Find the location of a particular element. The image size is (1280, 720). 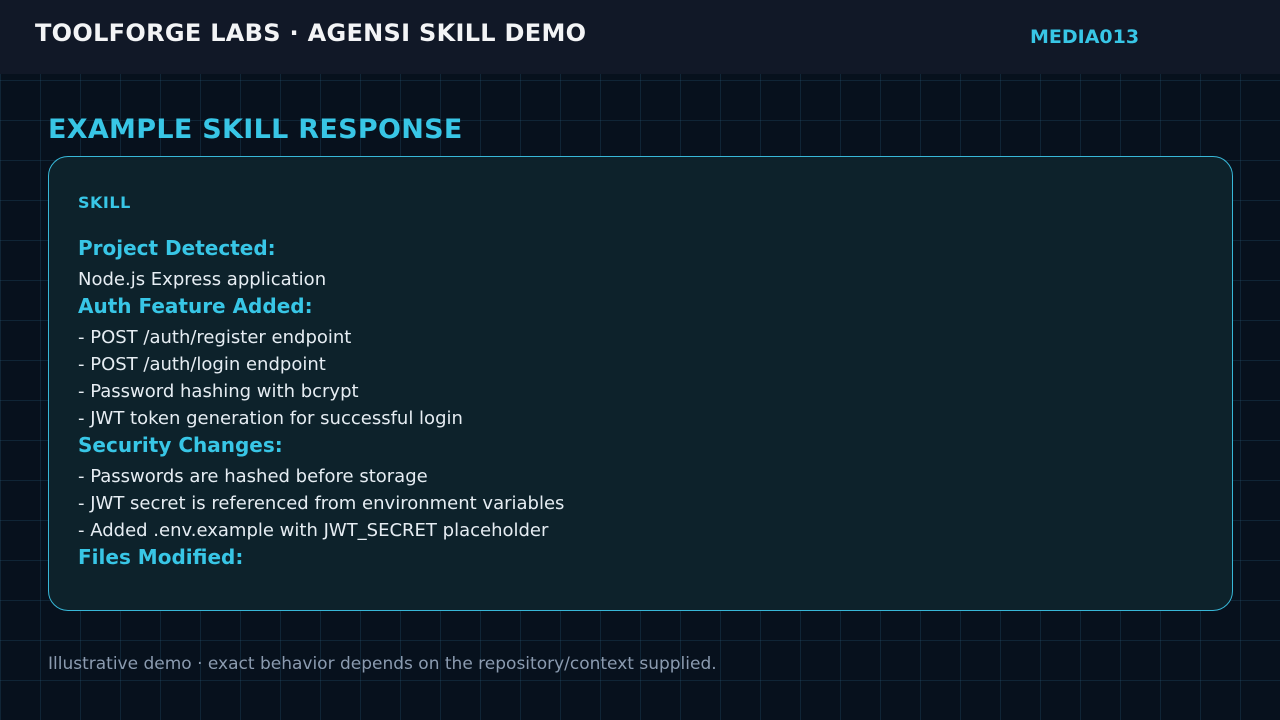

section-heading-security-changes: Security Changes: is located at coordinates (180, 445).